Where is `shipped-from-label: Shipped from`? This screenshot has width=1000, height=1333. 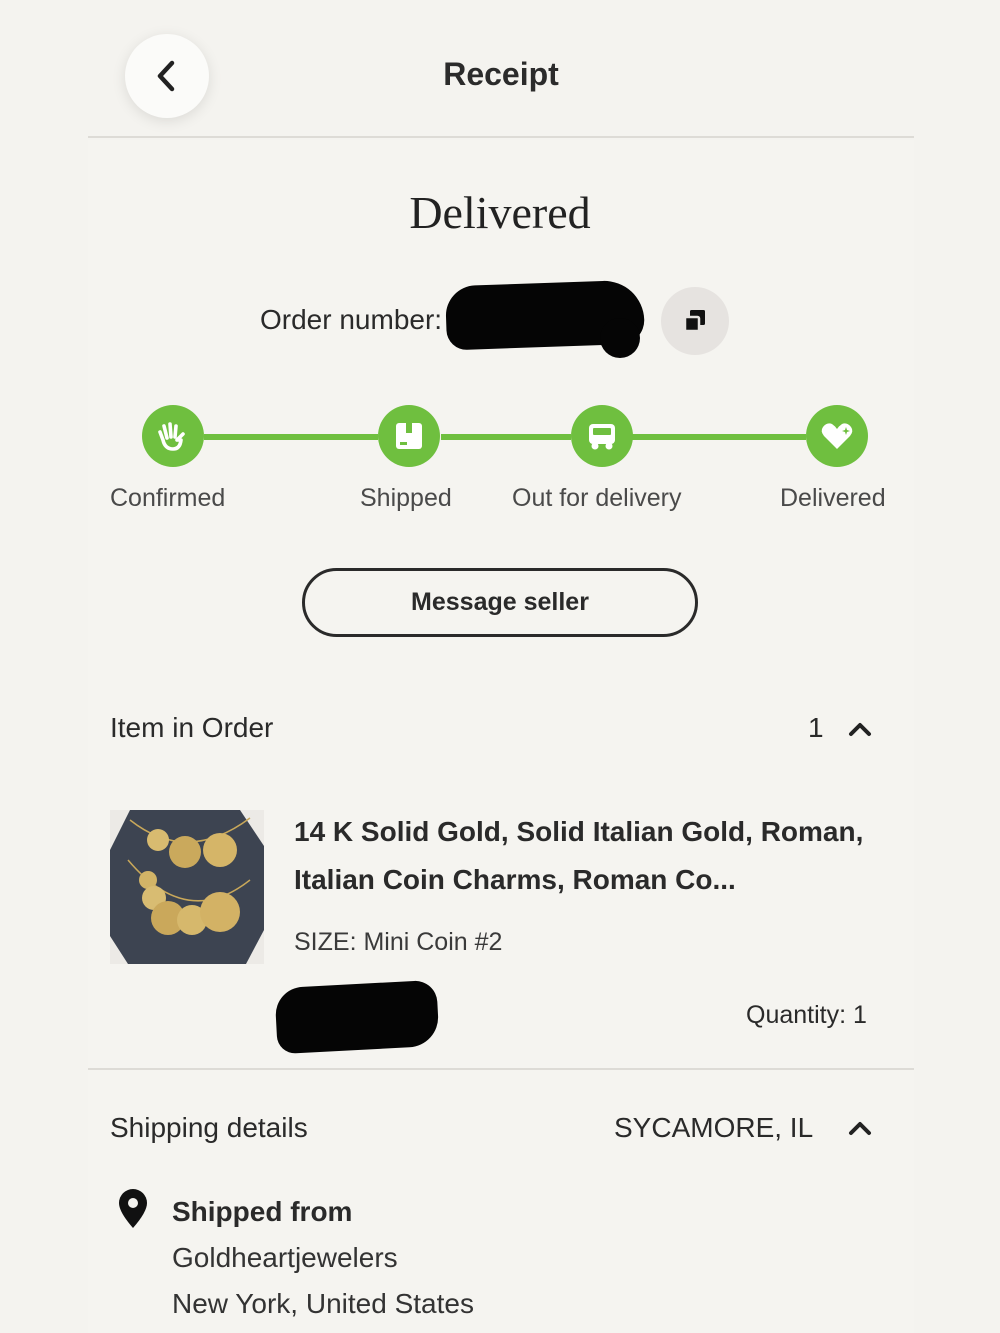 shipped-from-label: Shipped from is located at coordinates (262, 1211).